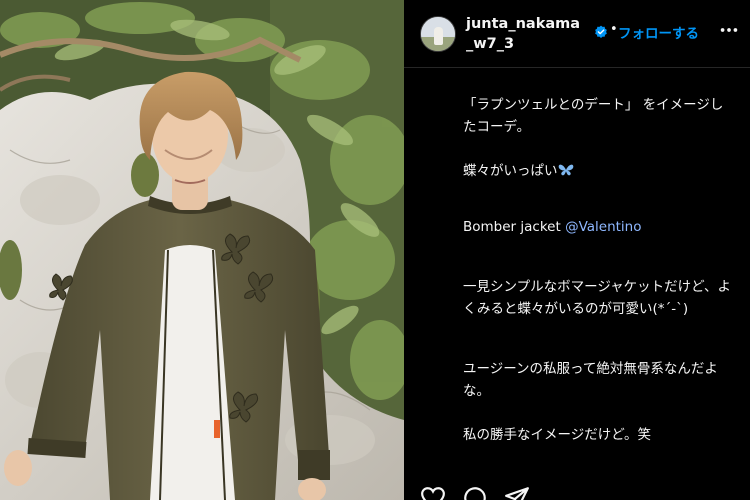 The height and width of the screenshot is (500, 750). I want to click on caption-paragraph-4: ユージーンの私服って絶対無骨系なんだよな。, so click(590, 380).